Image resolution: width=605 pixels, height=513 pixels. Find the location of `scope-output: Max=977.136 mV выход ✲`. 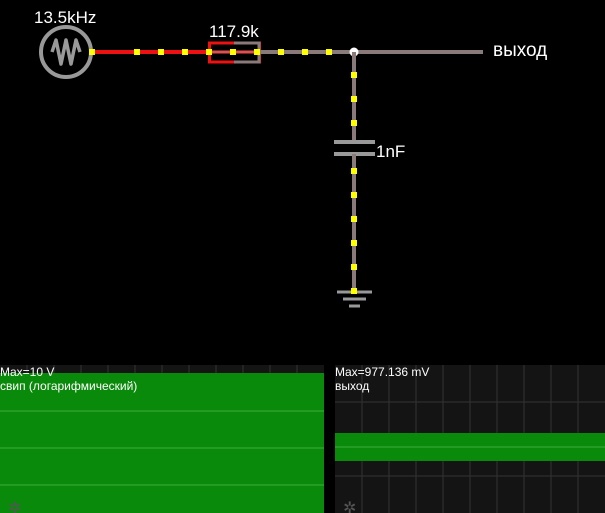

scope-output: Max=977.136 mV выход ✲ is located at coordinates (470, 439).